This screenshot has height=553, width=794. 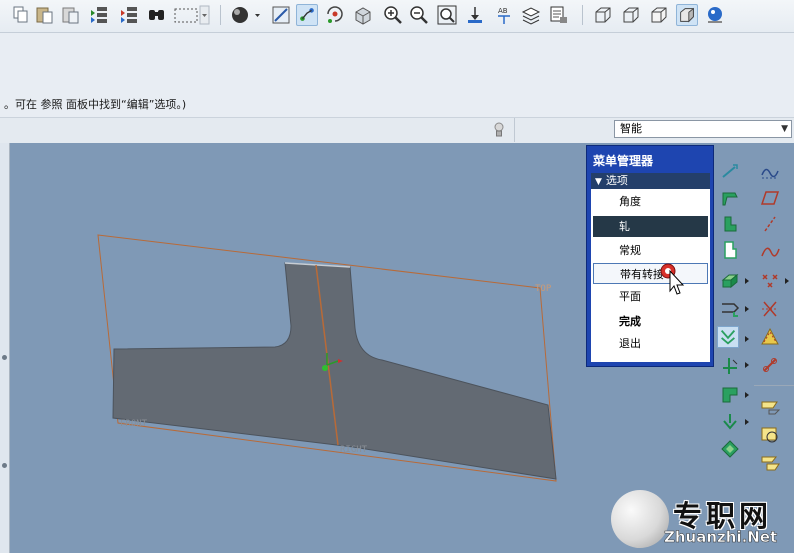 I want to click on lightbulb-icon, so click(x=499, y=130).